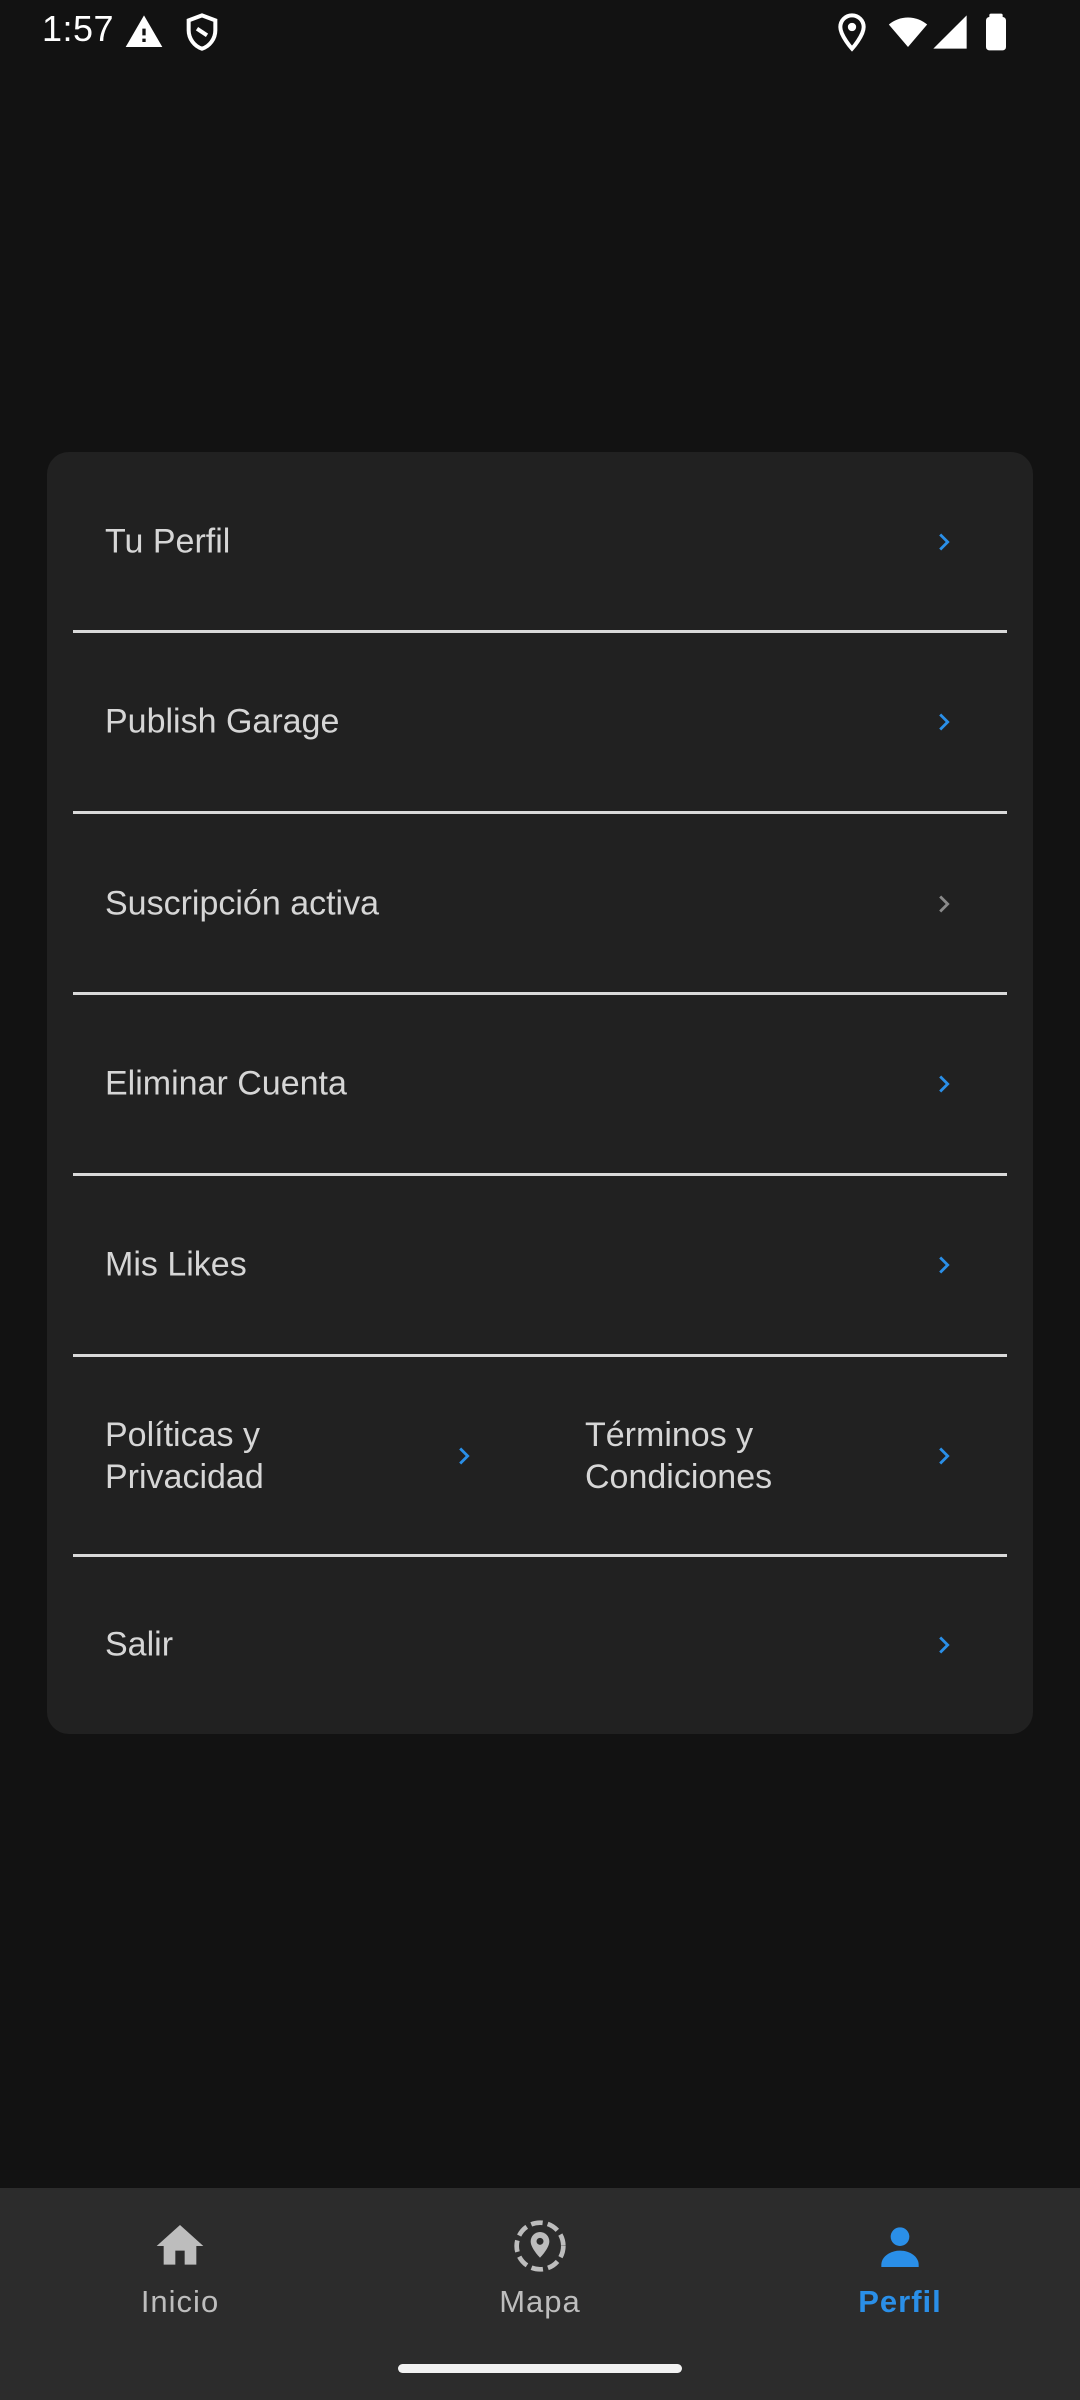 The width and height of the screenshot is (1080, 2400). What do you see at coordinates (780, 1456) in the screenshot?
I see `menu-item-terminos-condiciones: Términos y Condiciones` at bounding box center [780, 1456].